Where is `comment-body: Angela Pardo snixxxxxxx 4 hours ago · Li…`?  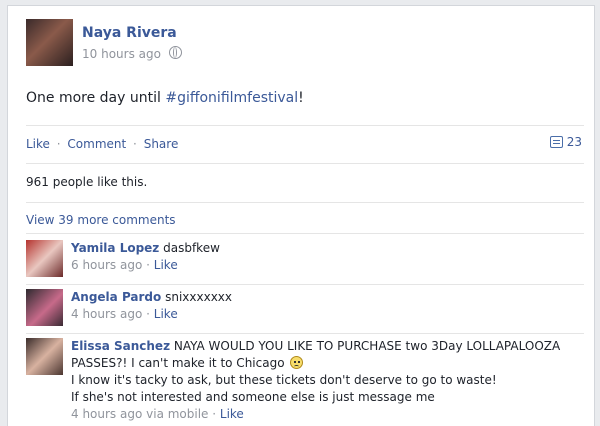 comment-body: Angela Pardo snixxxxxxx 4 hours ago · Li… is located at coordinates (323, 306).